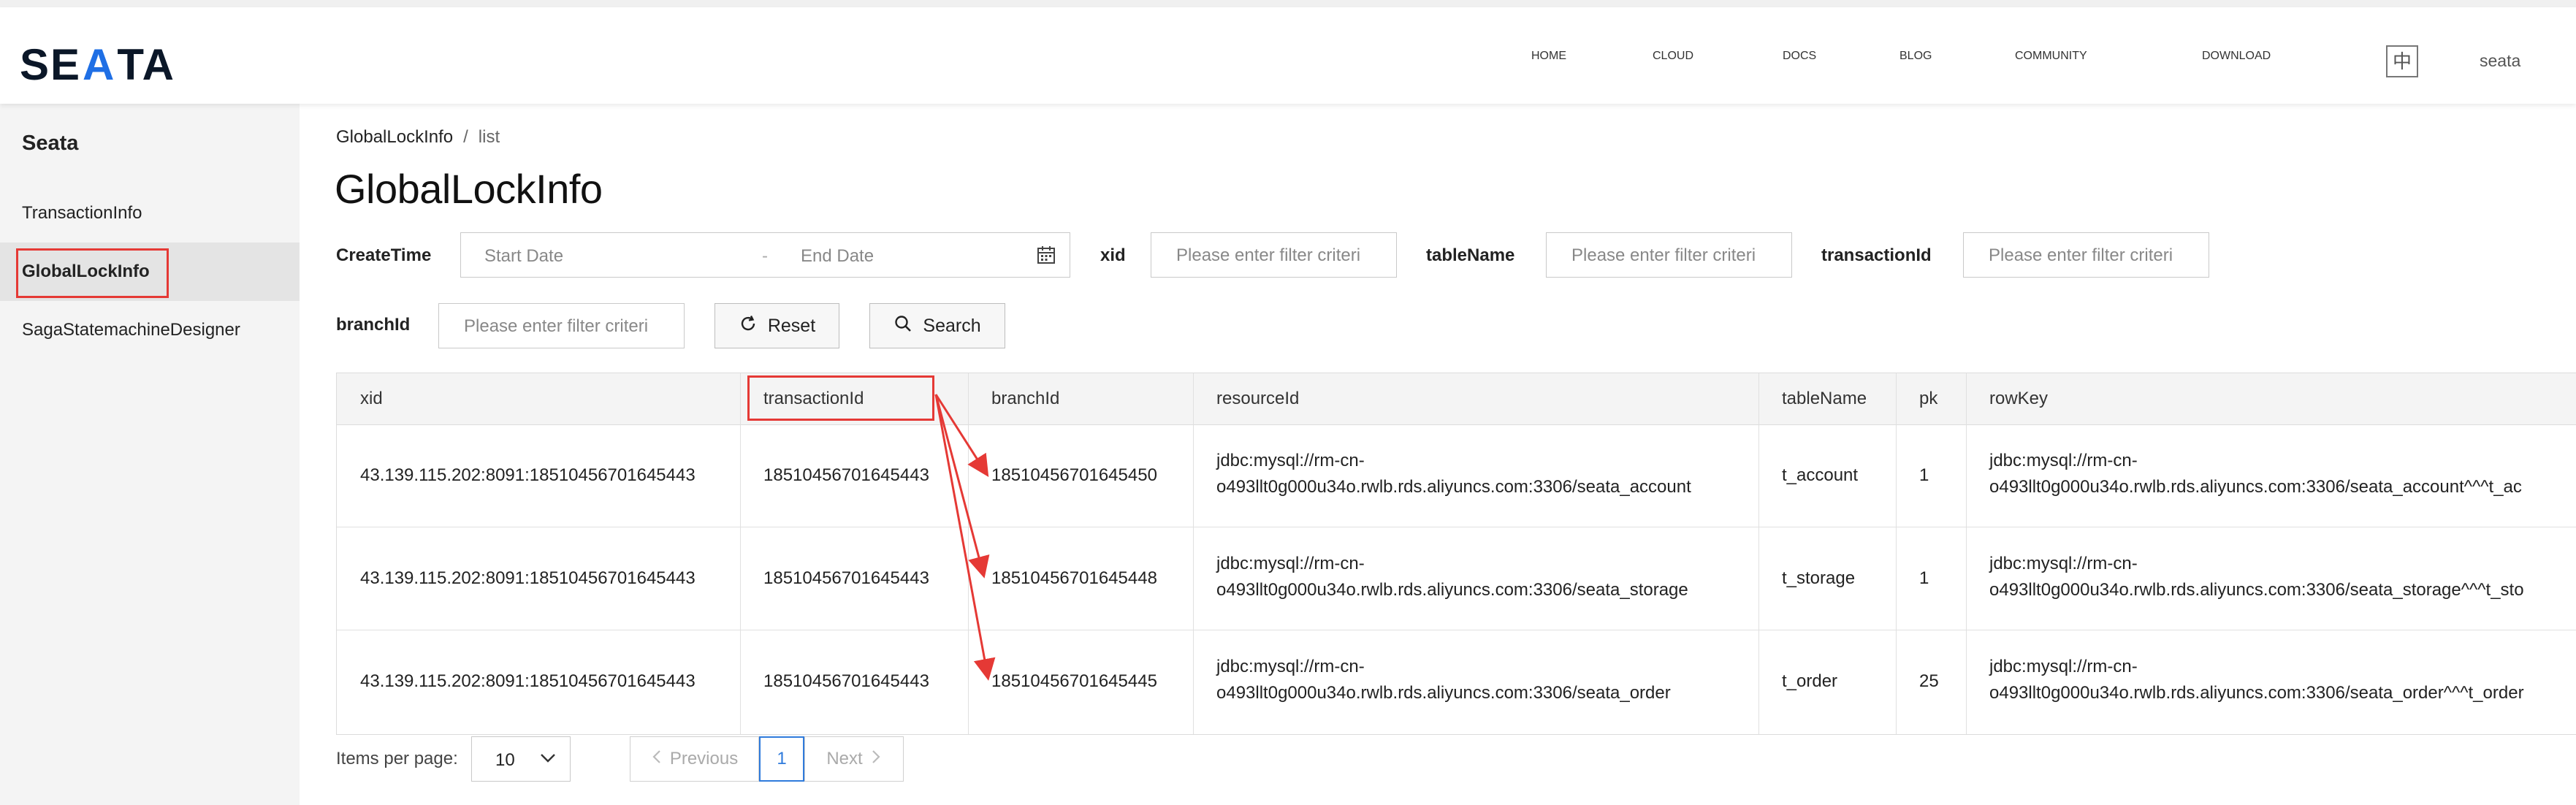 Image resolution: width=2576 pixels, height=805 pixels. What do you see at coordinates (548, 757) in the screenshot?
I see `chevron-down-icon` at bounding box center [548, 757].